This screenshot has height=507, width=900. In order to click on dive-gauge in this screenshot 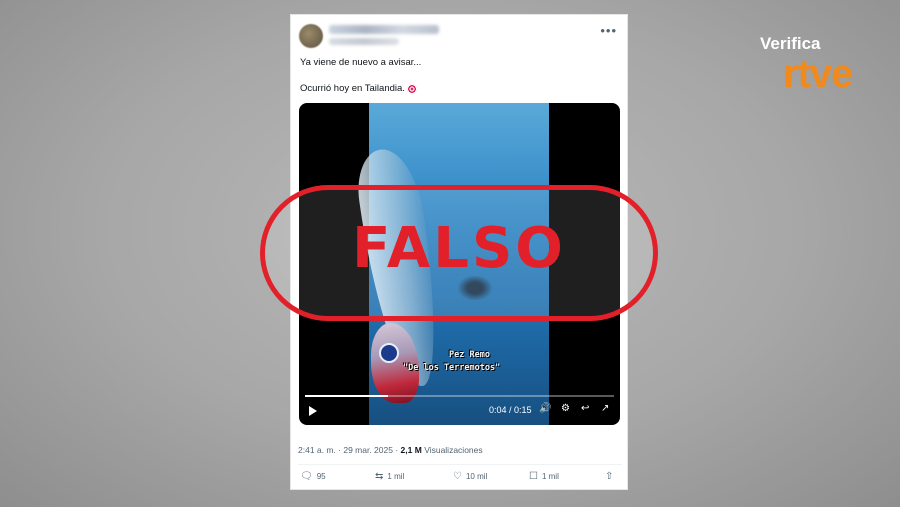, I will do `click(389, 353)`.